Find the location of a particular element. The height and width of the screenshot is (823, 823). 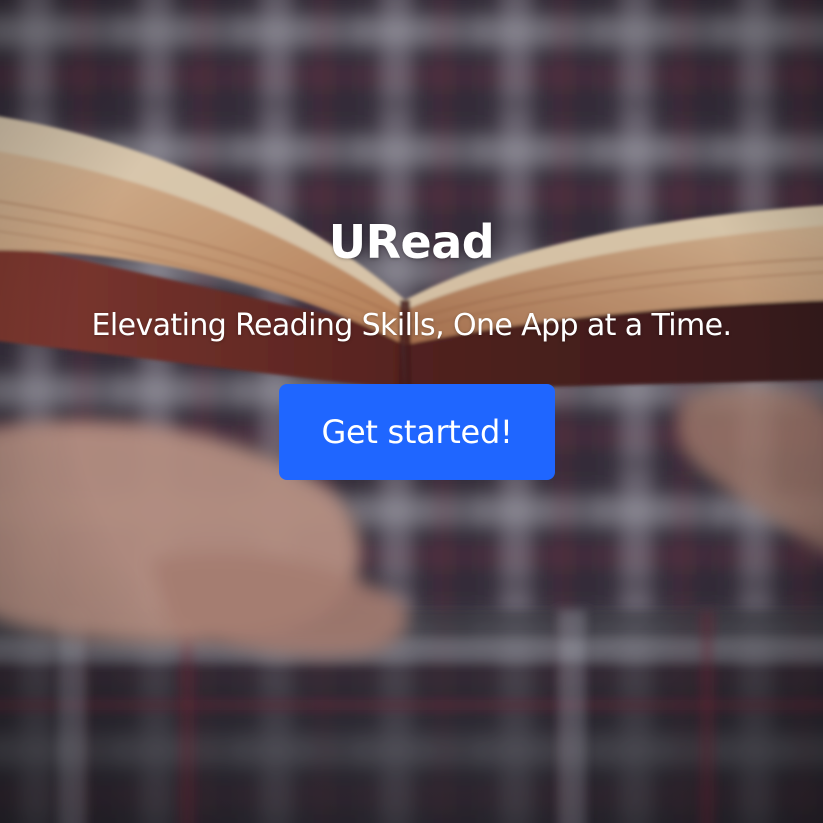

get-started-button: Get started! is located at coordinates (417, 432).